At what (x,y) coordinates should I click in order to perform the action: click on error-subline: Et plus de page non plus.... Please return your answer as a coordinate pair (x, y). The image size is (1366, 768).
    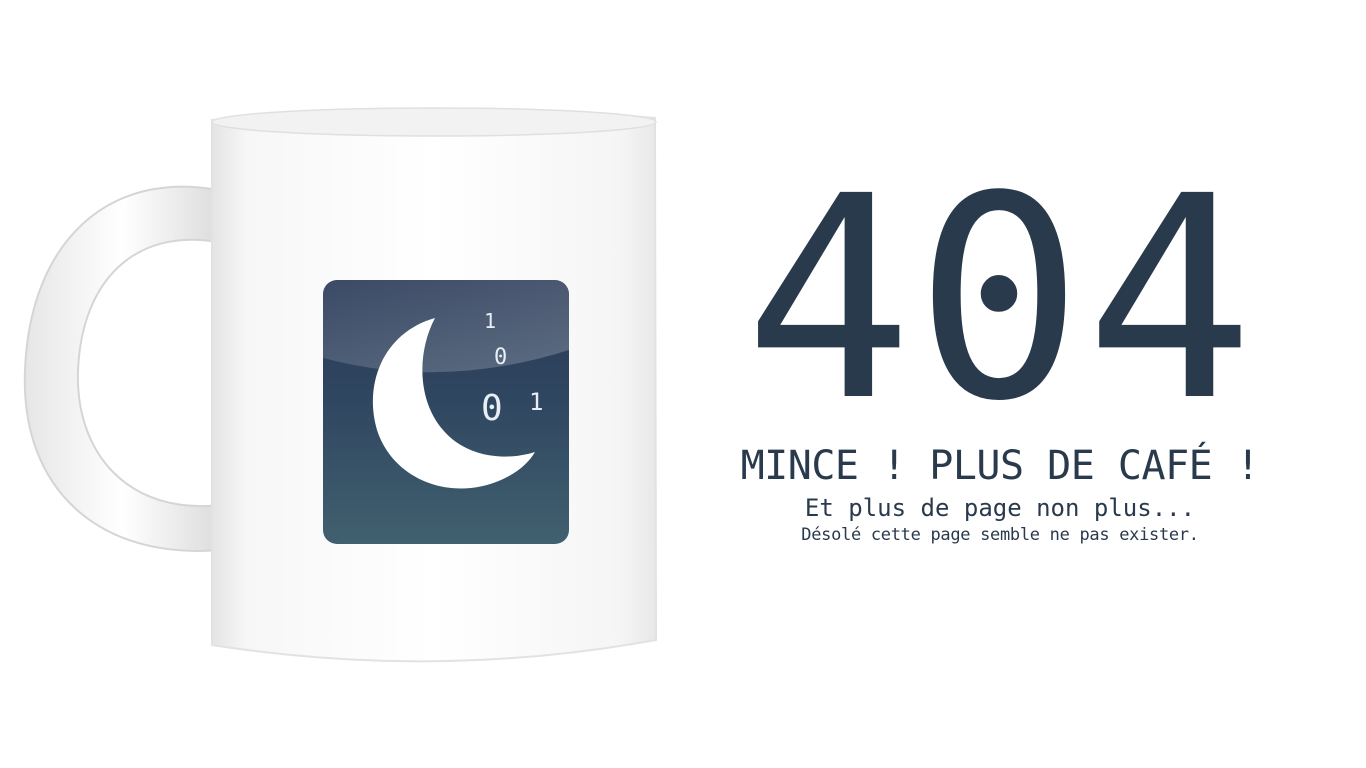
    Looking at the image, I should click on (1000, 508).